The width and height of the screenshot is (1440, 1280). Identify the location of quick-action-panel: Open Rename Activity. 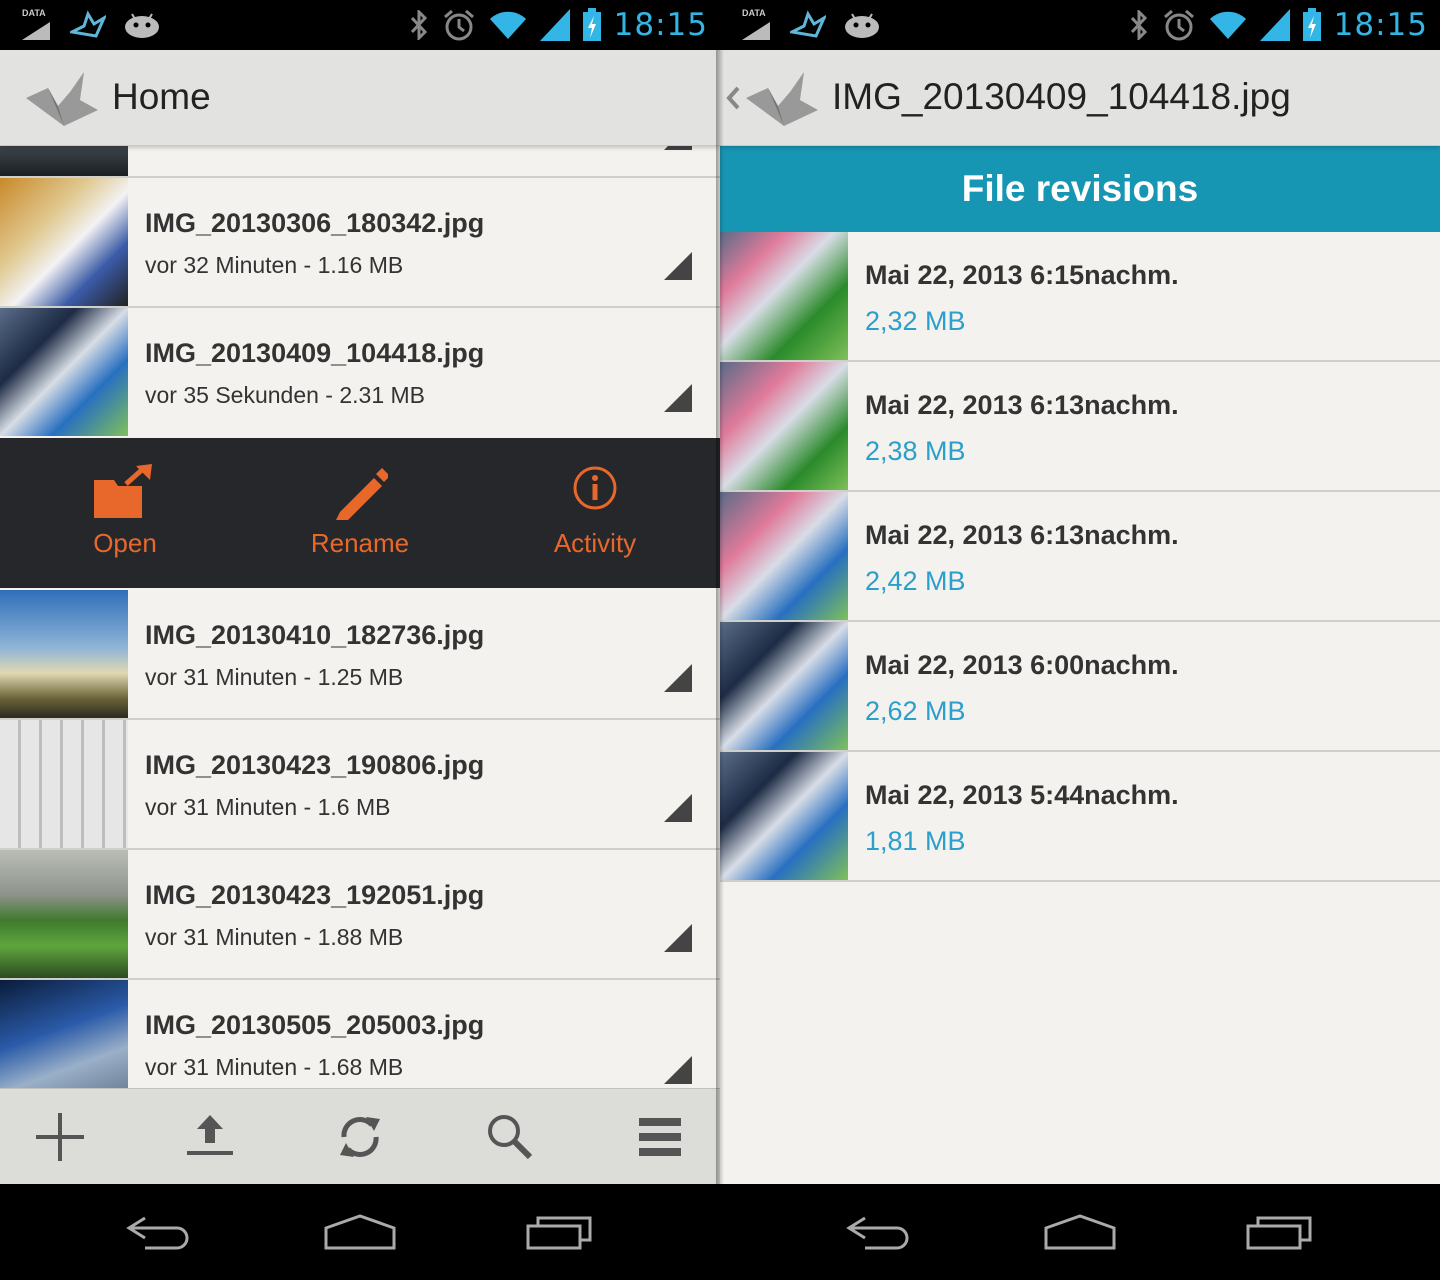
(360, 513).